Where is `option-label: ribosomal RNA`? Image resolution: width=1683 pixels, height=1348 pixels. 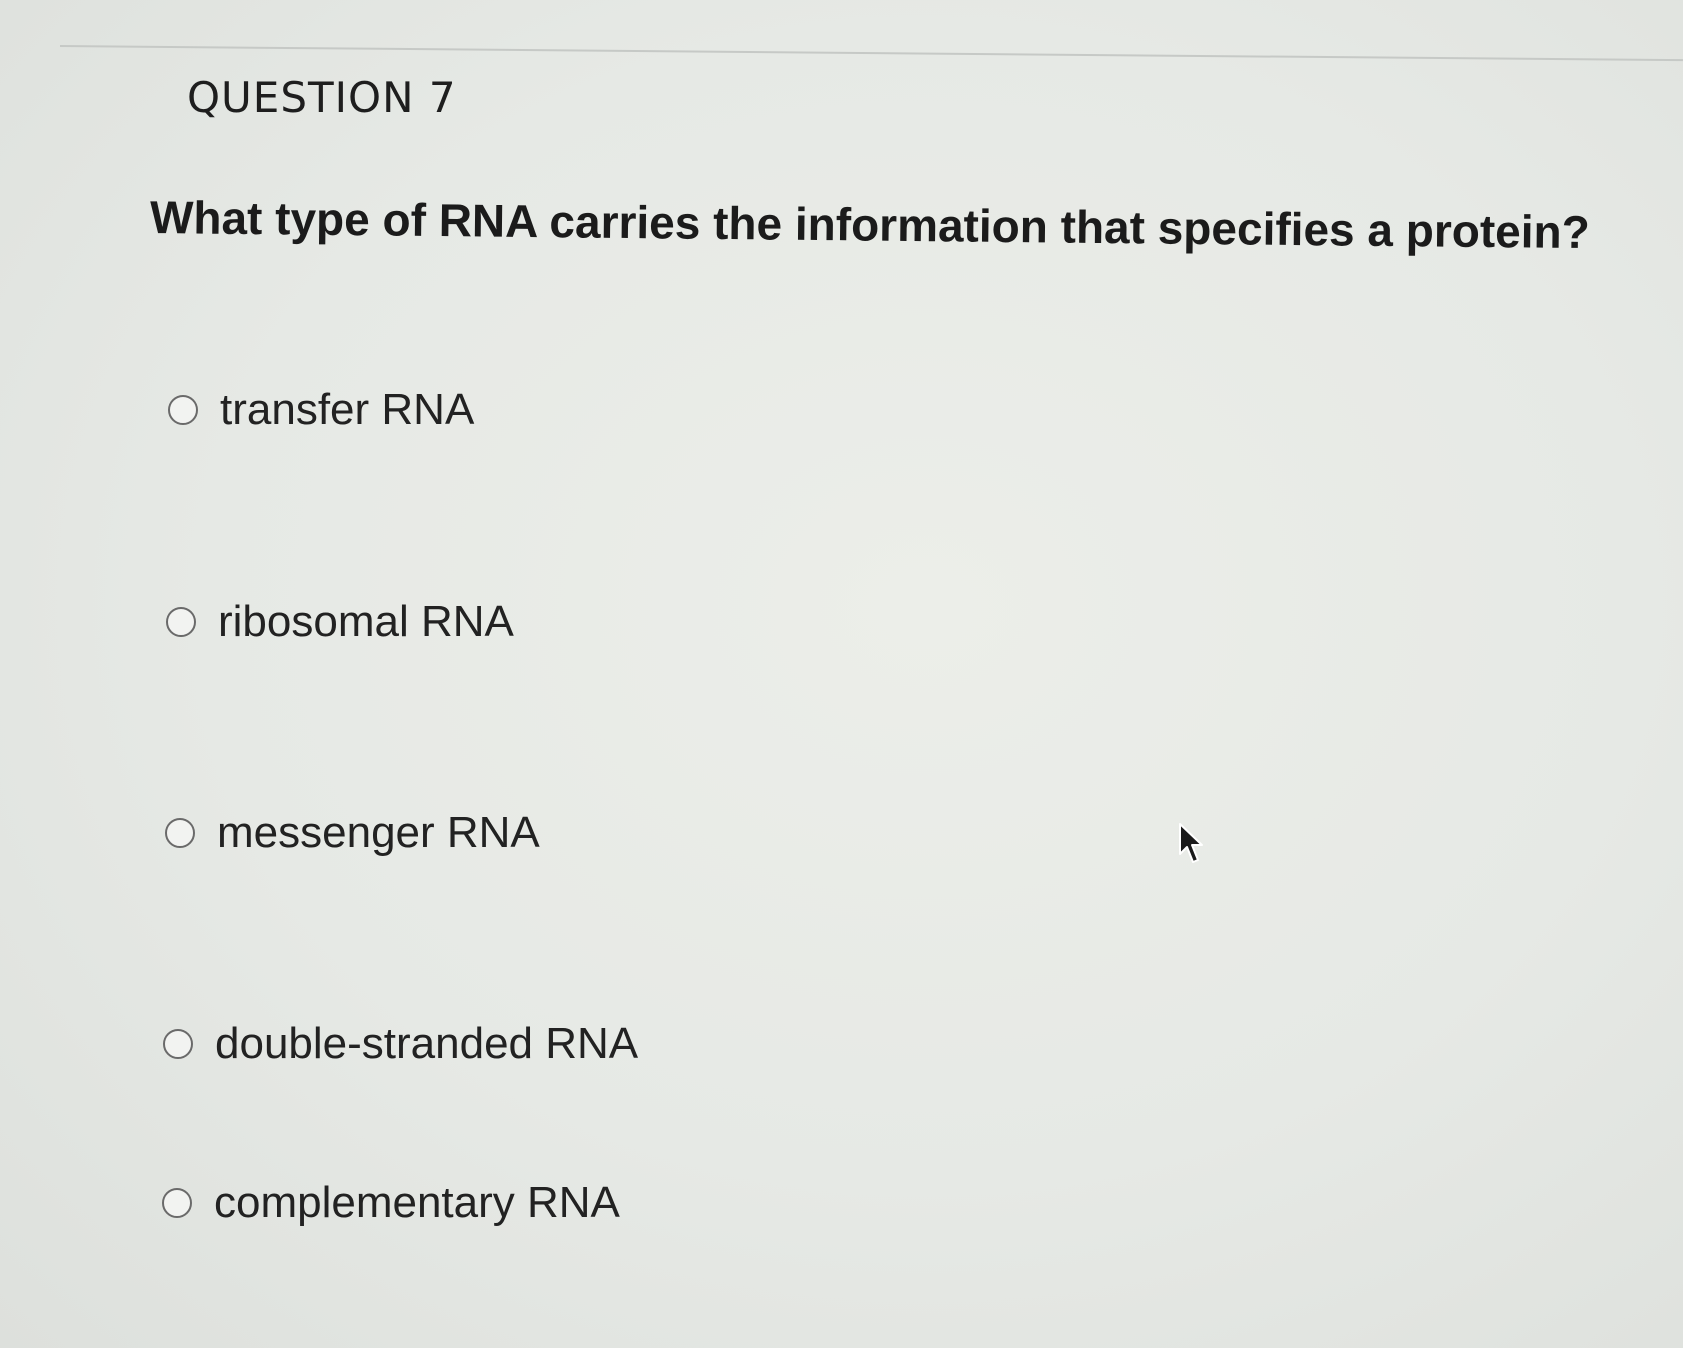
option-label: ribosomal RNA is located at coordinates (366, 621).